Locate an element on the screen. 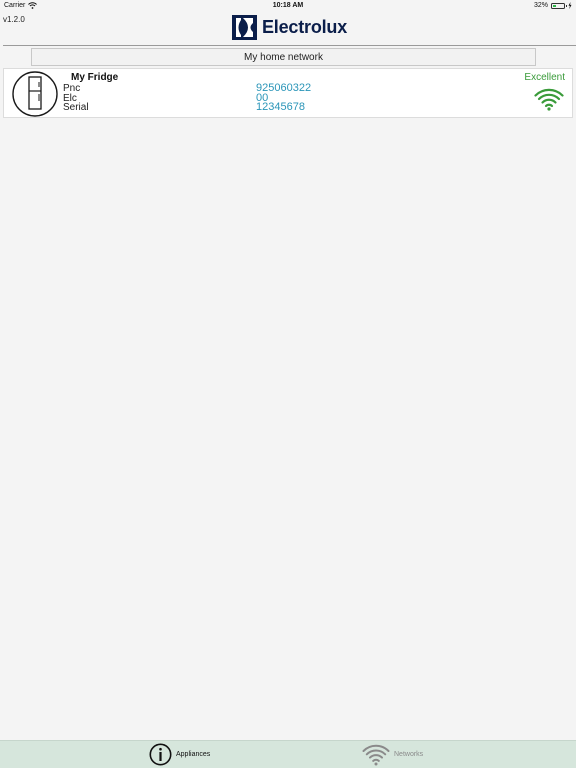 The width and height of the screenshot is (576, 768). battery-percent: 32% is located at coordinates (540, 5).